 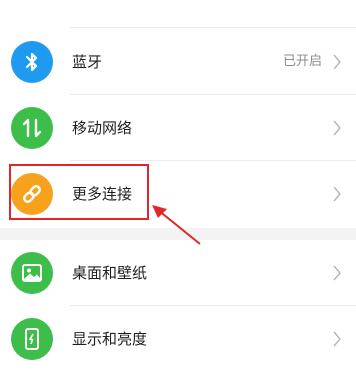 What do you see at coordinates (110, 273) in the screenshot?
I see `settings-item-label: 桌面和壁纸` at bounding box center [110, 273].